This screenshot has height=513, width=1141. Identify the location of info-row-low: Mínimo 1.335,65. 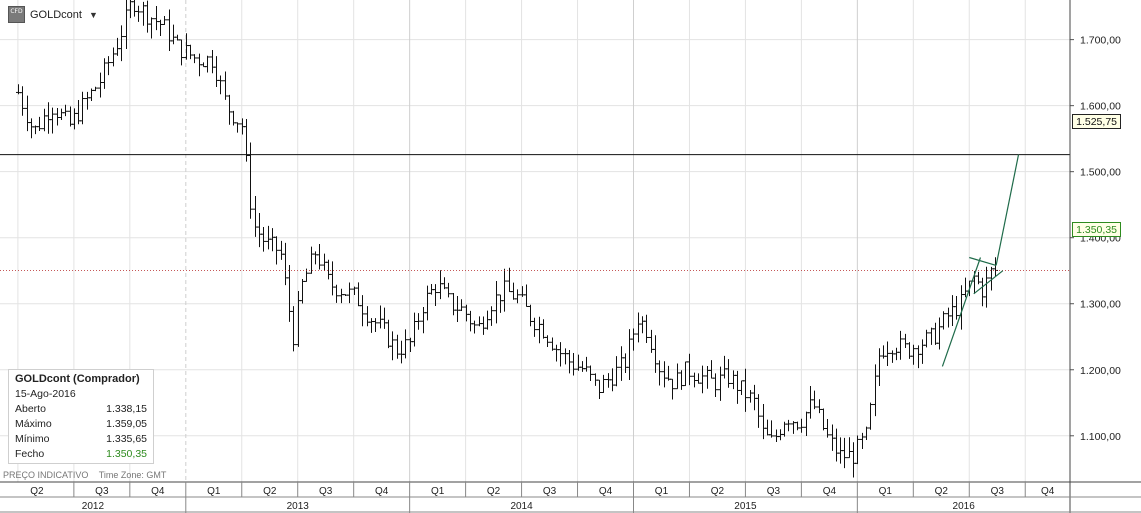
(81, 439).